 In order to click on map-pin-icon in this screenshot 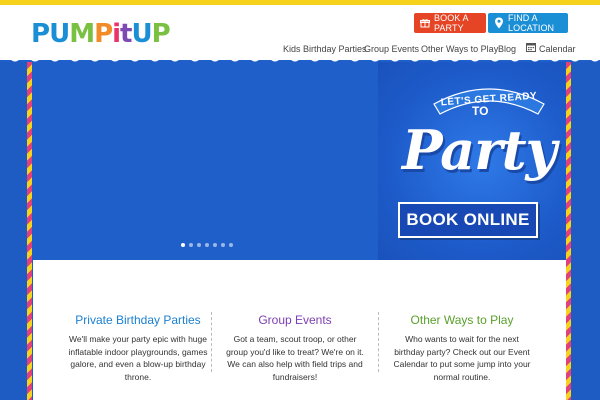, I will do `click(499, 23)`.